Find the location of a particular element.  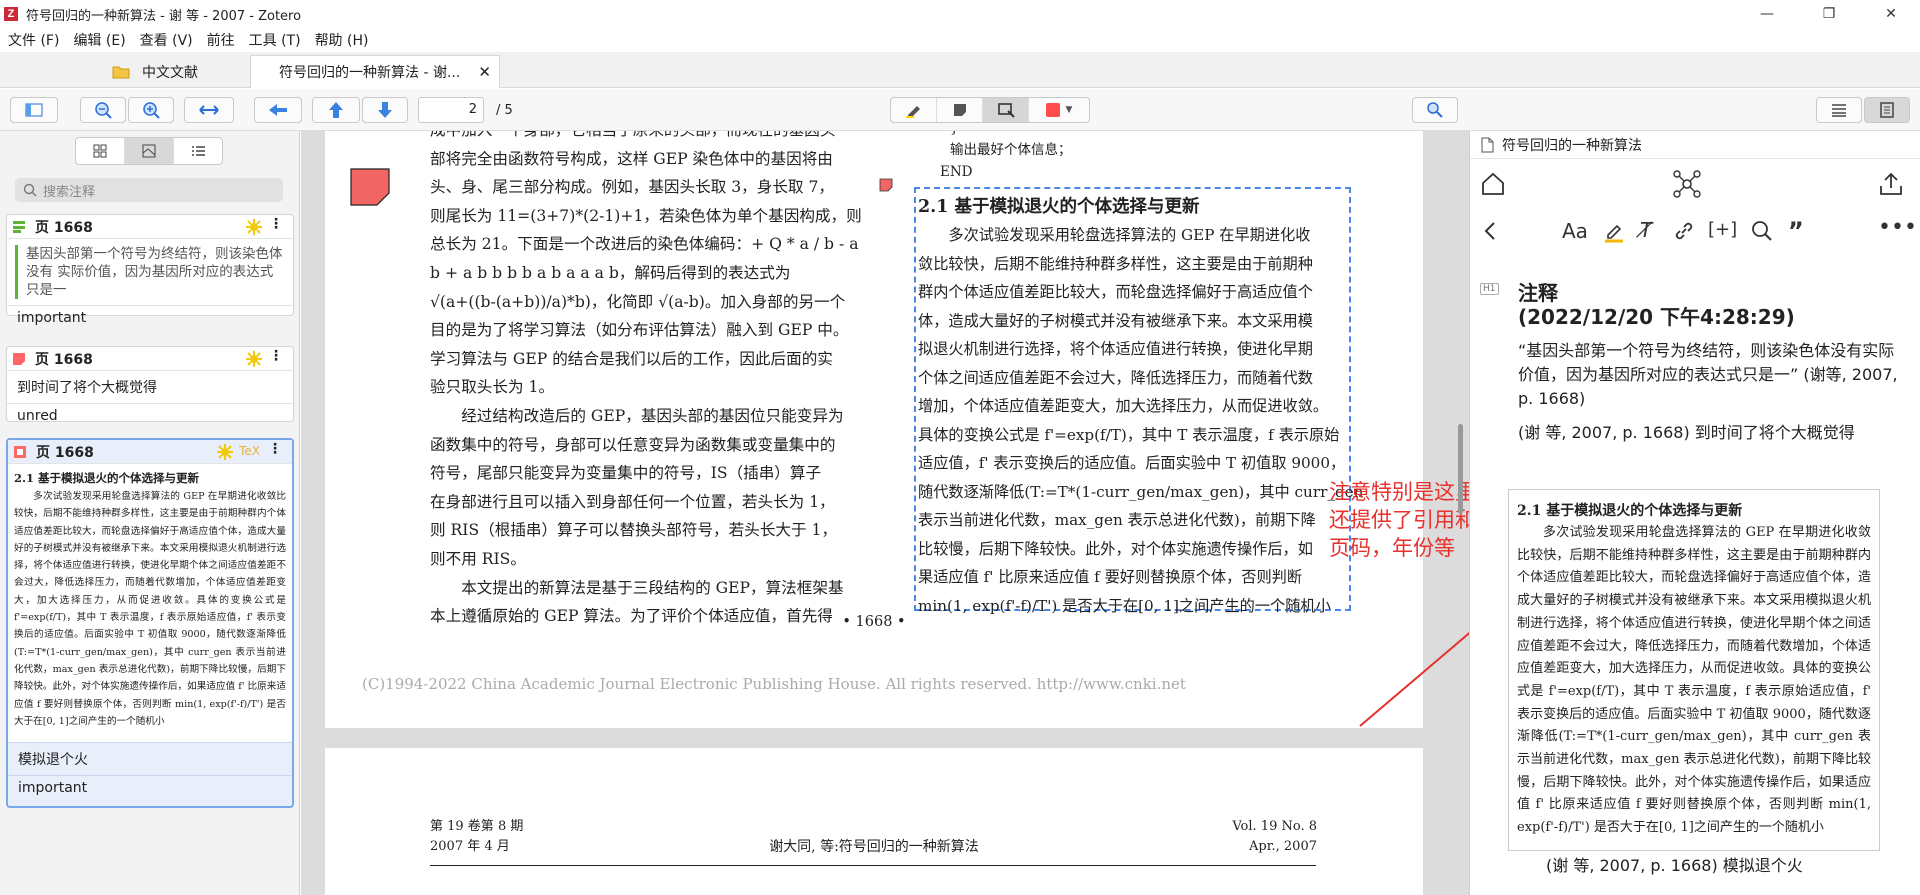

related-graph-icon is located at coordinates (1687, 184).